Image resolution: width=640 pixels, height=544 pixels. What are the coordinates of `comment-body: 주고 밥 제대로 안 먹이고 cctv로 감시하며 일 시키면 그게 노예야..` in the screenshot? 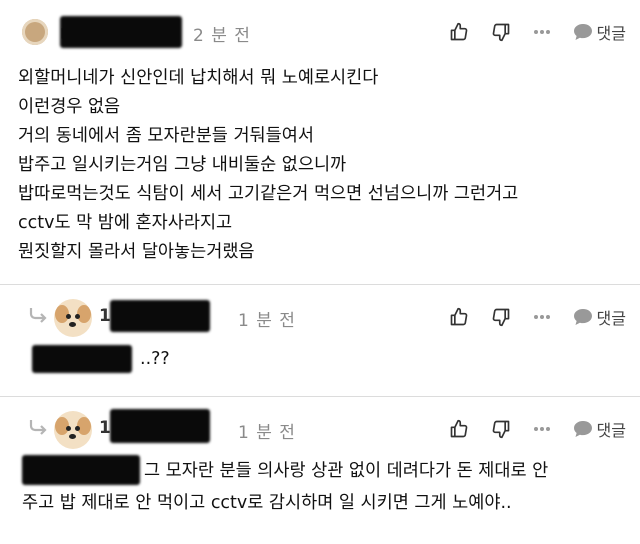 It's located at (267, 503).